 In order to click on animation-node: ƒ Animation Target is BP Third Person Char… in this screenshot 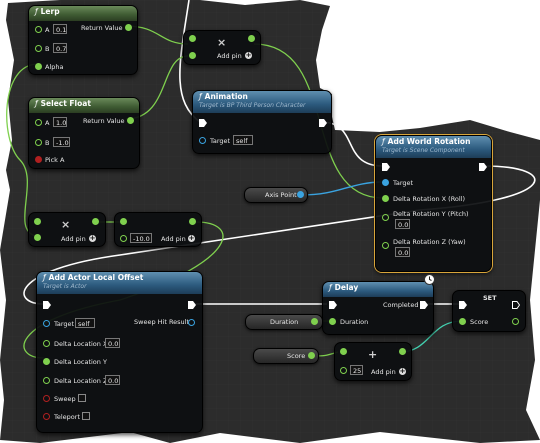, I will do `click(262, 122)`.